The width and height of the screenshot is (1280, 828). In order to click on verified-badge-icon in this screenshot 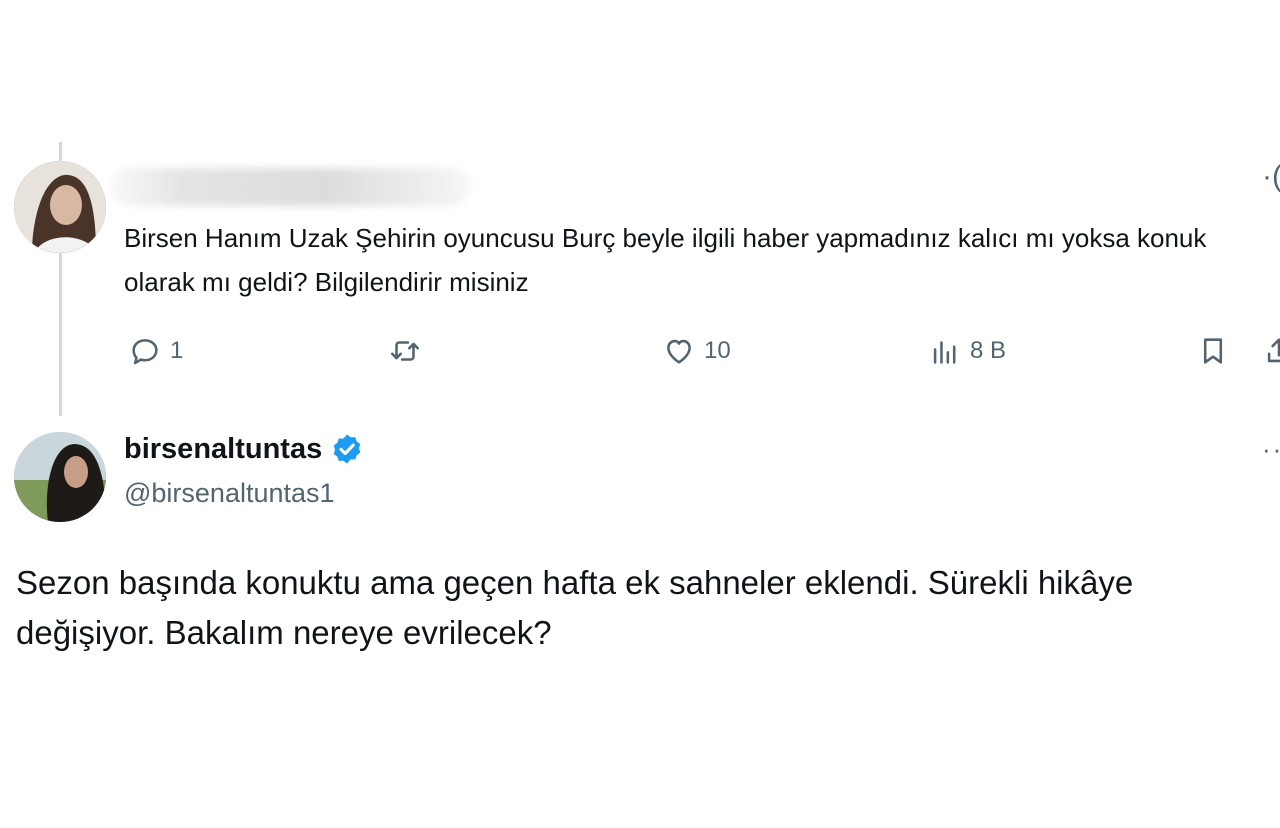, I will do `click(347, 449)`.